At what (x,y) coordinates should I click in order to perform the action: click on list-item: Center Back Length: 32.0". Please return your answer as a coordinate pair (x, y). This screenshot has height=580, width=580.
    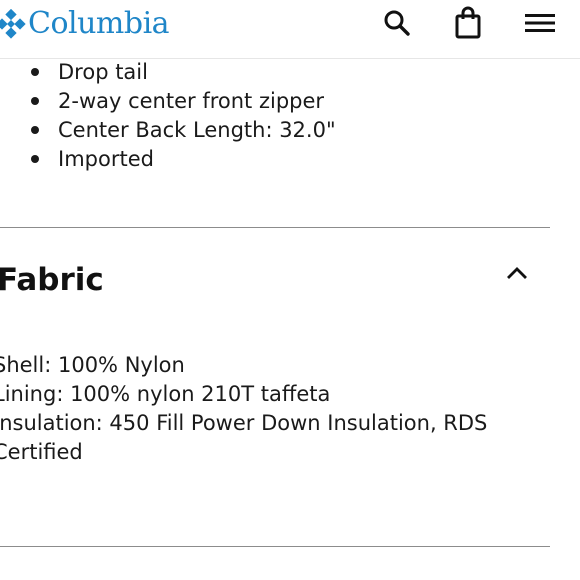
    Looking at the image, I should click on (183, 130).